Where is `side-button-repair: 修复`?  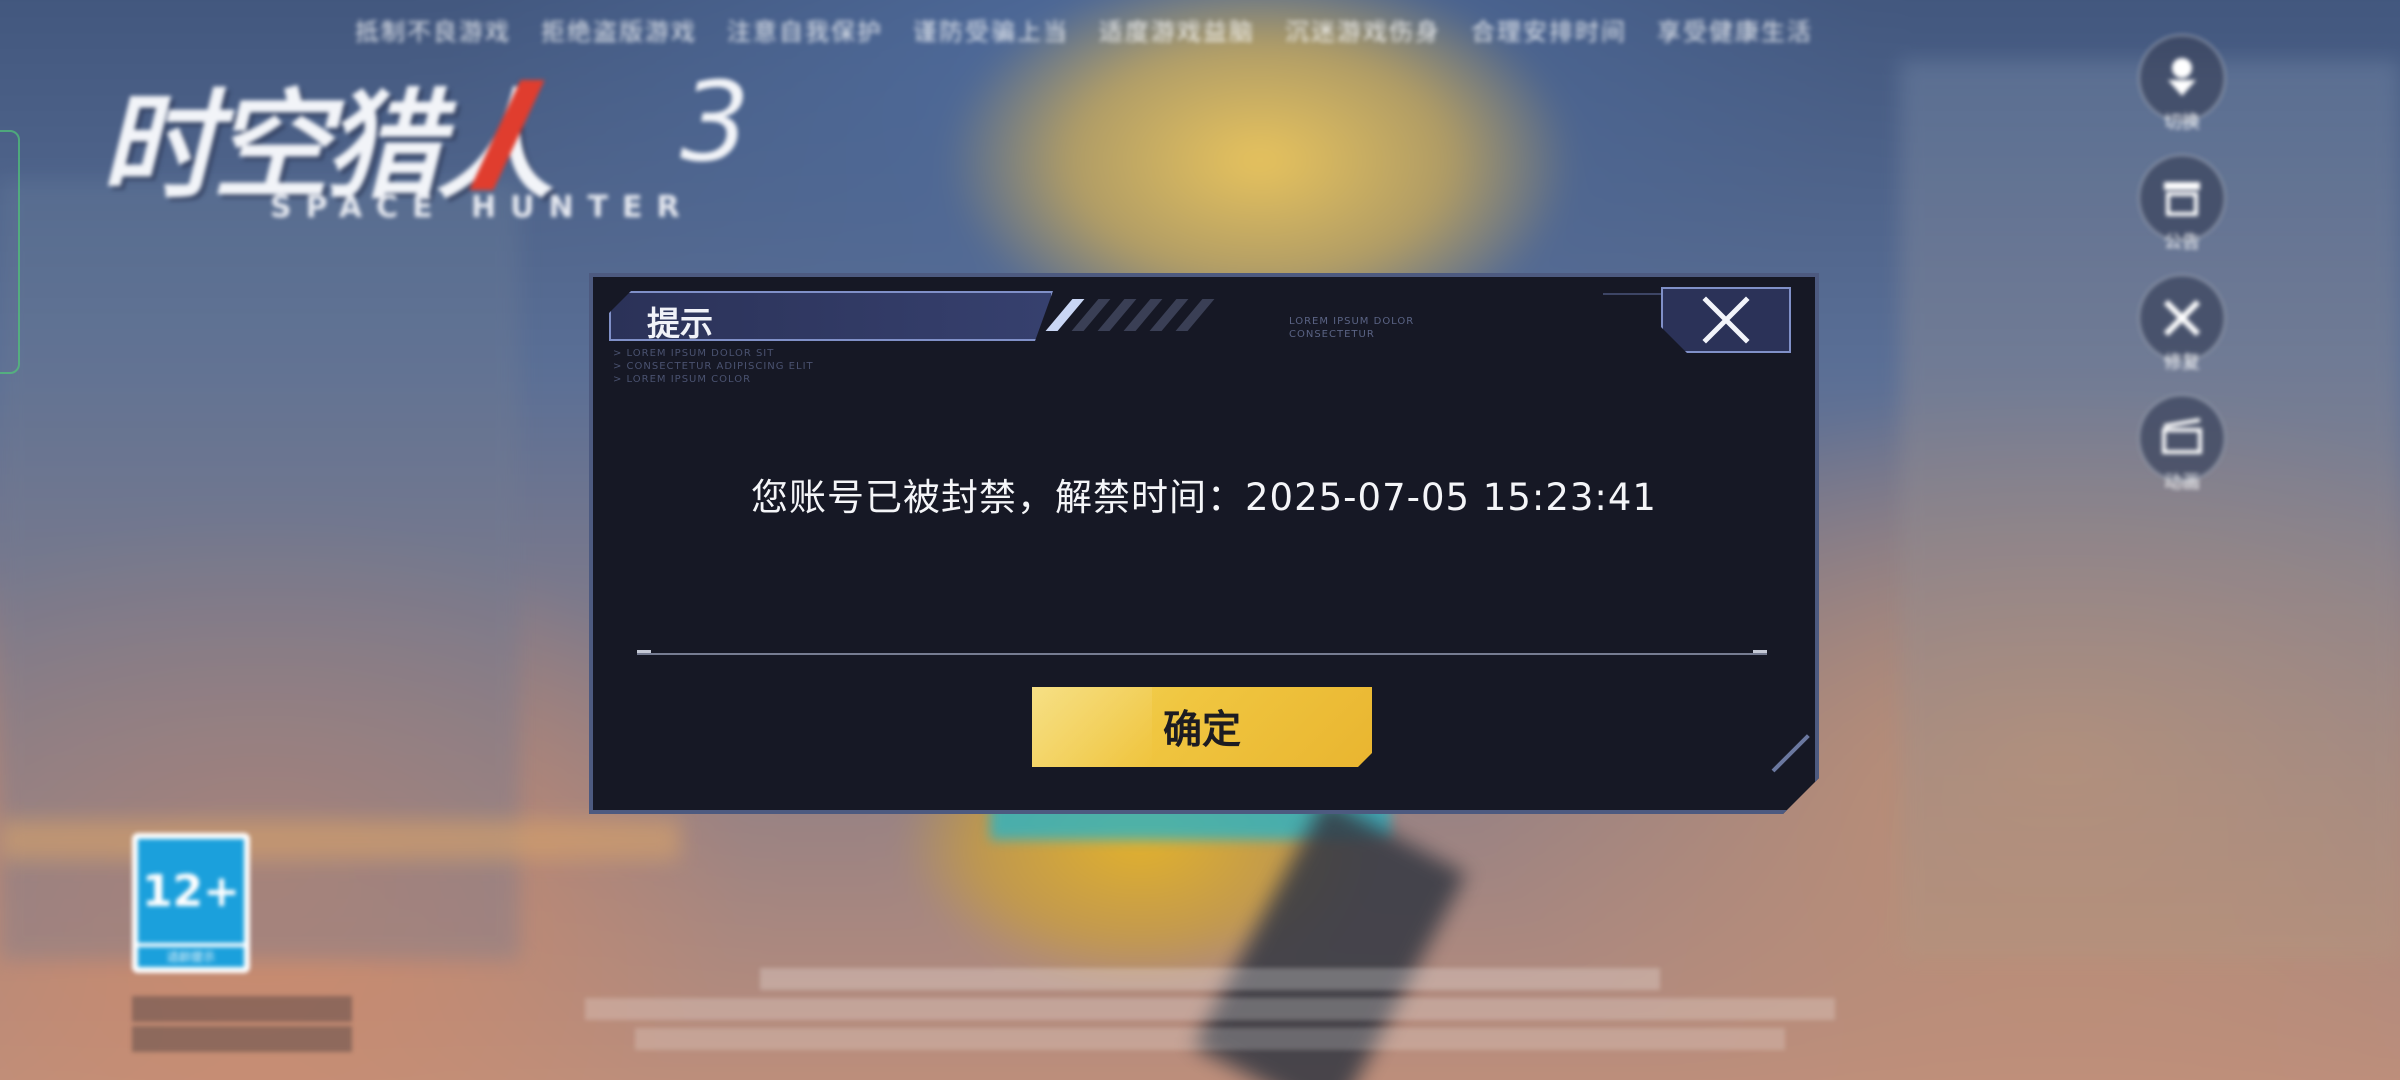 side-button-repair: 修复 is located at coordinates (2182, 329).